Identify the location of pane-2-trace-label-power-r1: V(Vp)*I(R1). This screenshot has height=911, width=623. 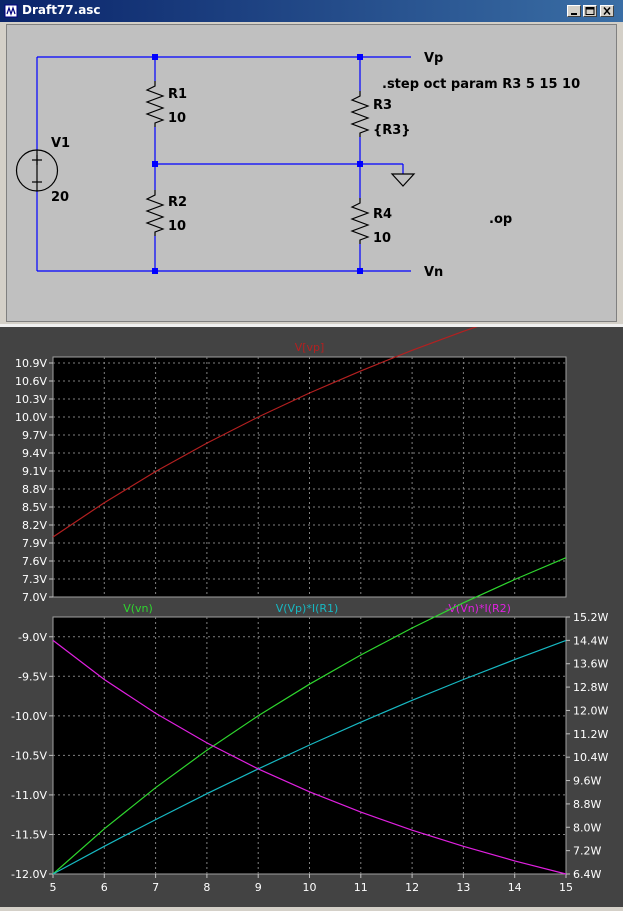
(307, 608).